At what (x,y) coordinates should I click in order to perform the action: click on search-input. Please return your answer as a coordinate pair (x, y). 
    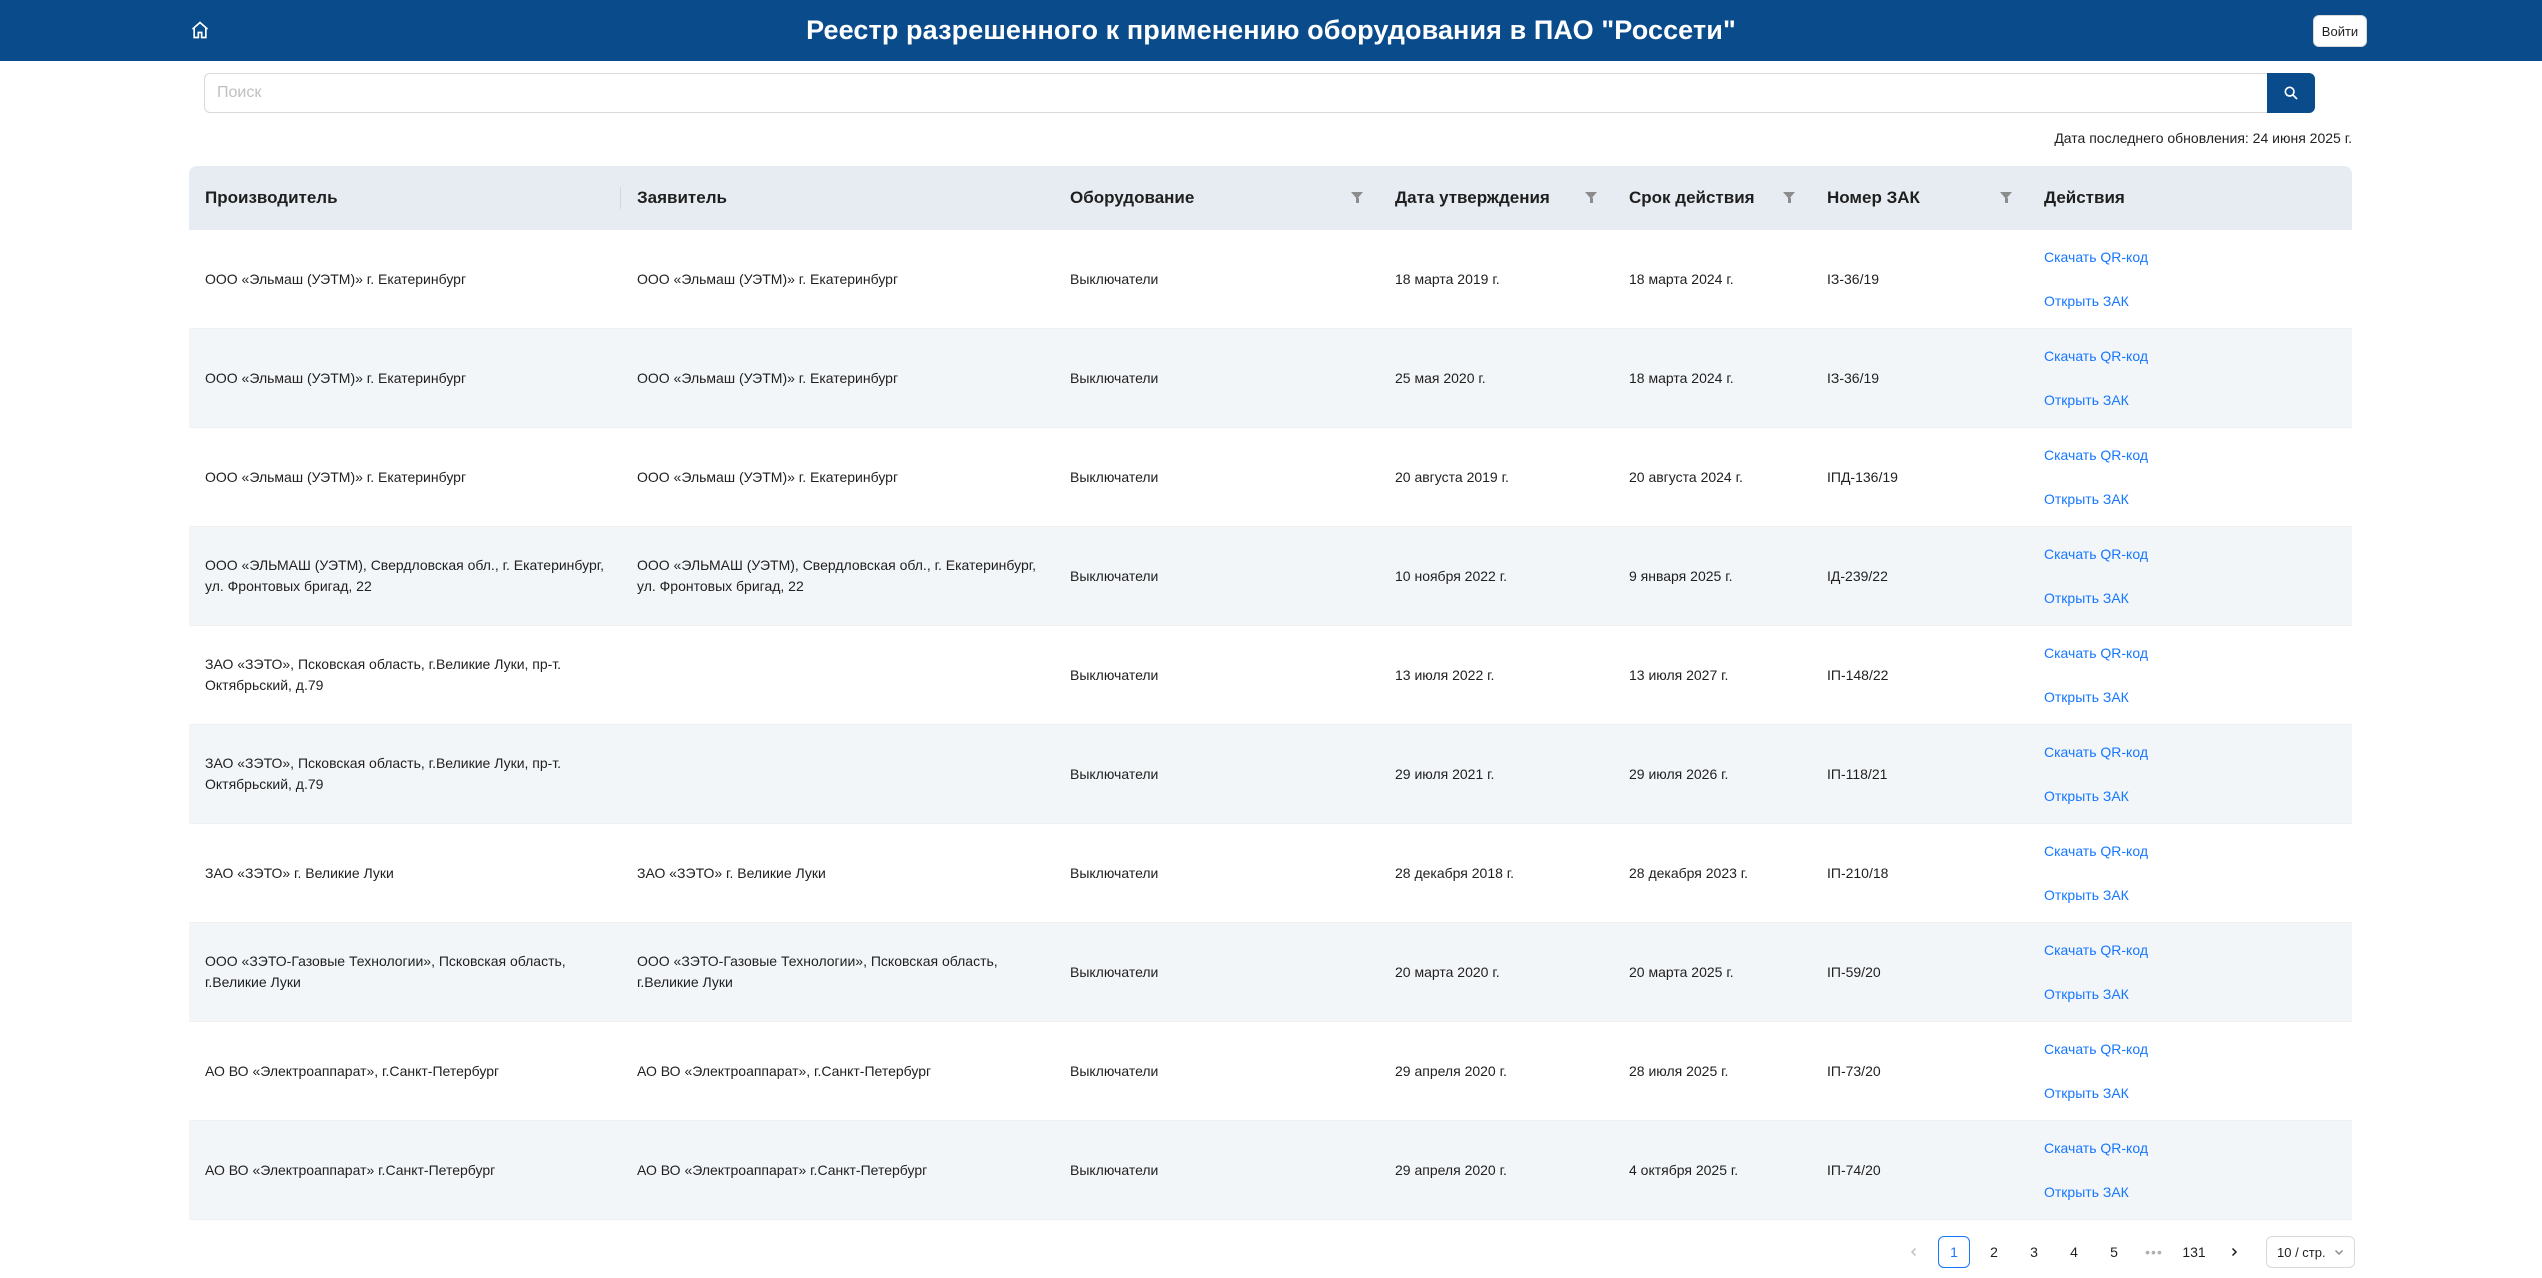
    Looking at the image, I should click on (1235, 93).